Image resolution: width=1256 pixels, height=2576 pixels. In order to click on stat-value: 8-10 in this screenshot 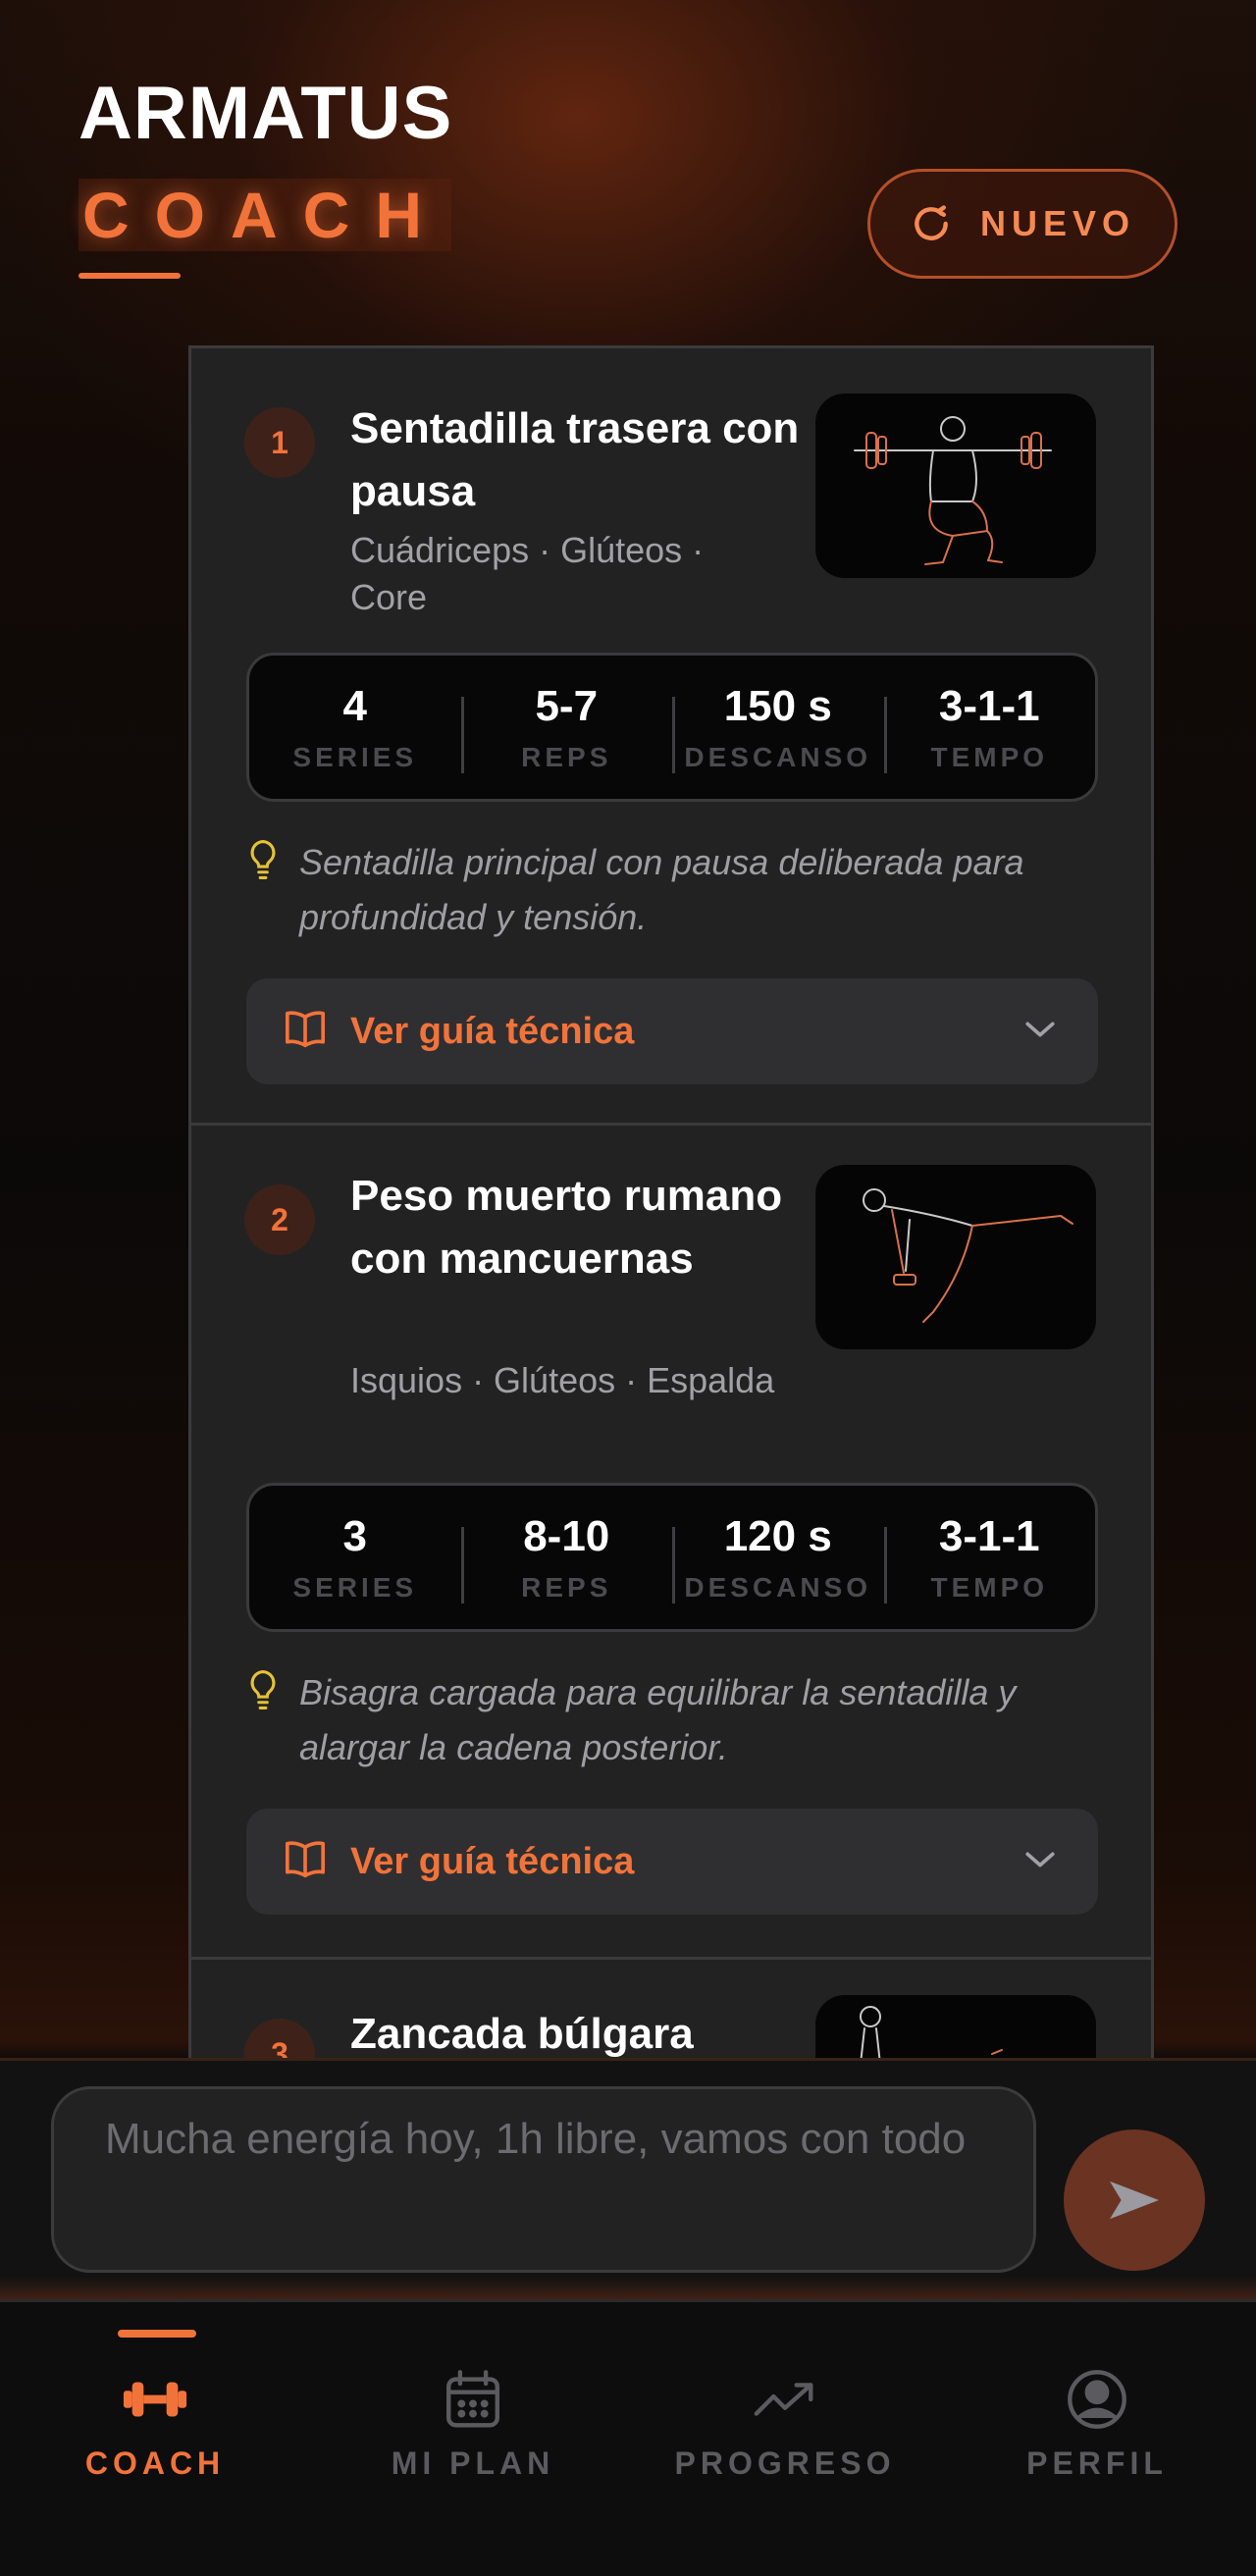, I will do `click(566, 1536)`.